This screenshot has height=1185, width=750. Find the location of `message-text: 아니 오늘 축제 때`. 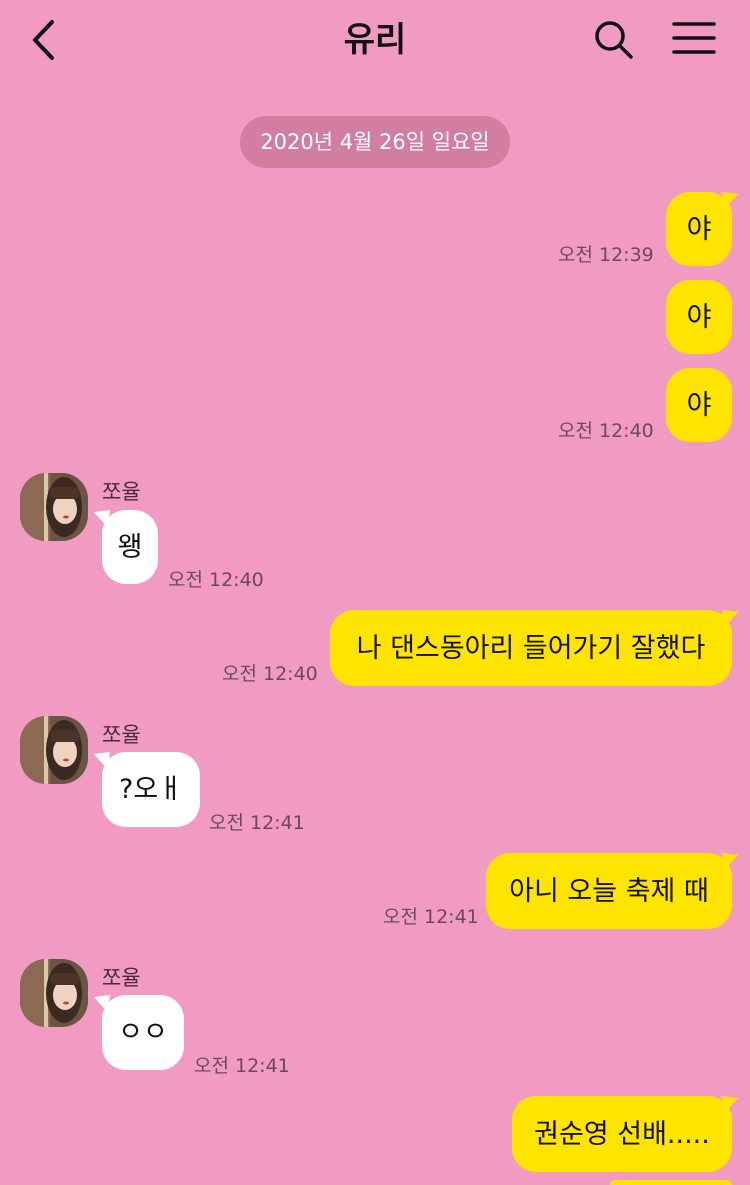

message-text: 아니 오늘 축제 때 is located at coordinates (609, 891).